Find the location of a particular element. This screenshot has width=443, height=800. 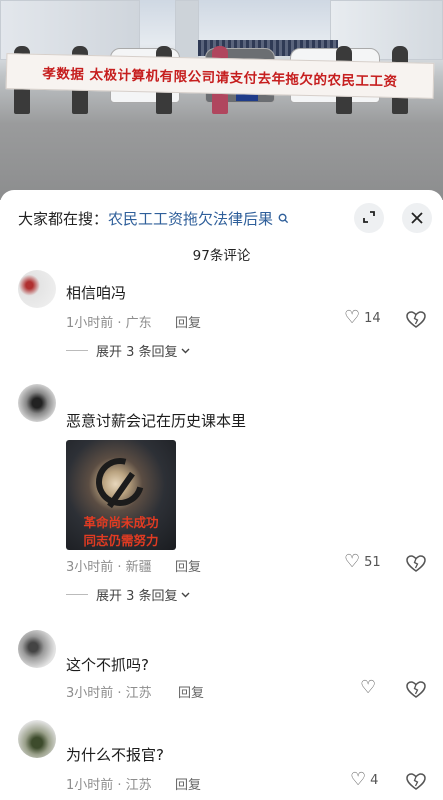

sickle-shape is located at coordinates (120, 482).